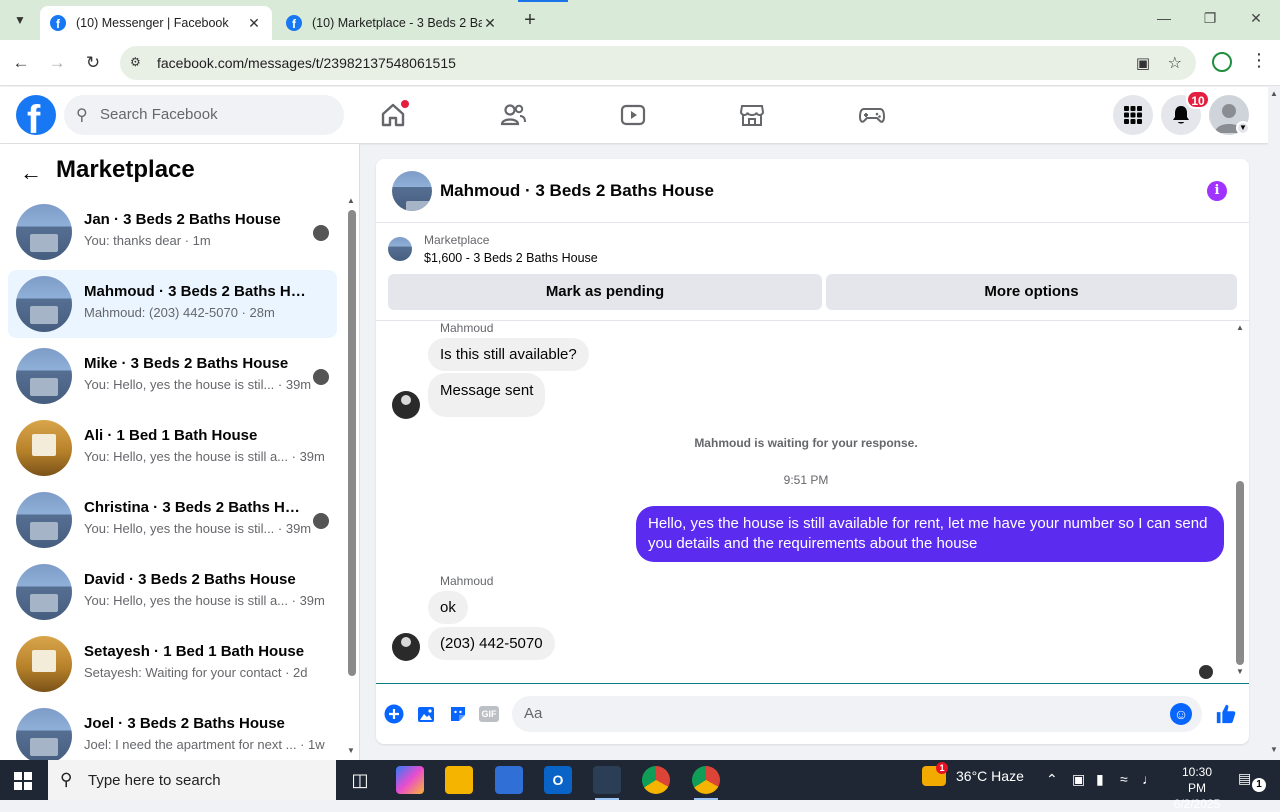 The image size is (1280, 812). I want to click on facebook-favicon-icon: f, so click(58, 23).